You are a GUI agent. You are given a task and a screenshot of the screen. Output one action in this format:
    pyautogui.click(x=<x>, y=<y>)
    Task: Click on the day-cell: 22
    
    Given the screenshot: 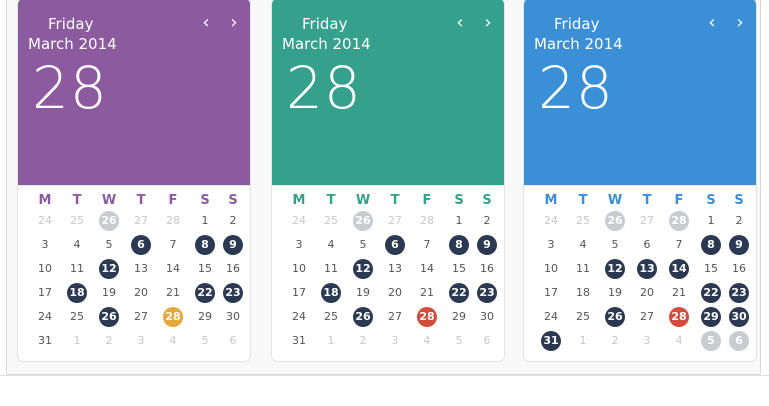 What is the action you would take?
    pyautogui.click(x=205, y=293)
    